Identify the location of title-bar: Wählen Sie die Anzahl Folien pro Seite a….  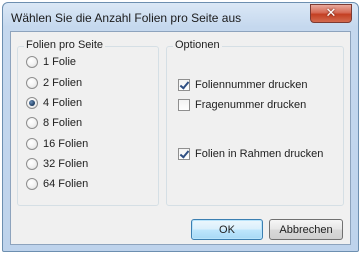
(180, 16).